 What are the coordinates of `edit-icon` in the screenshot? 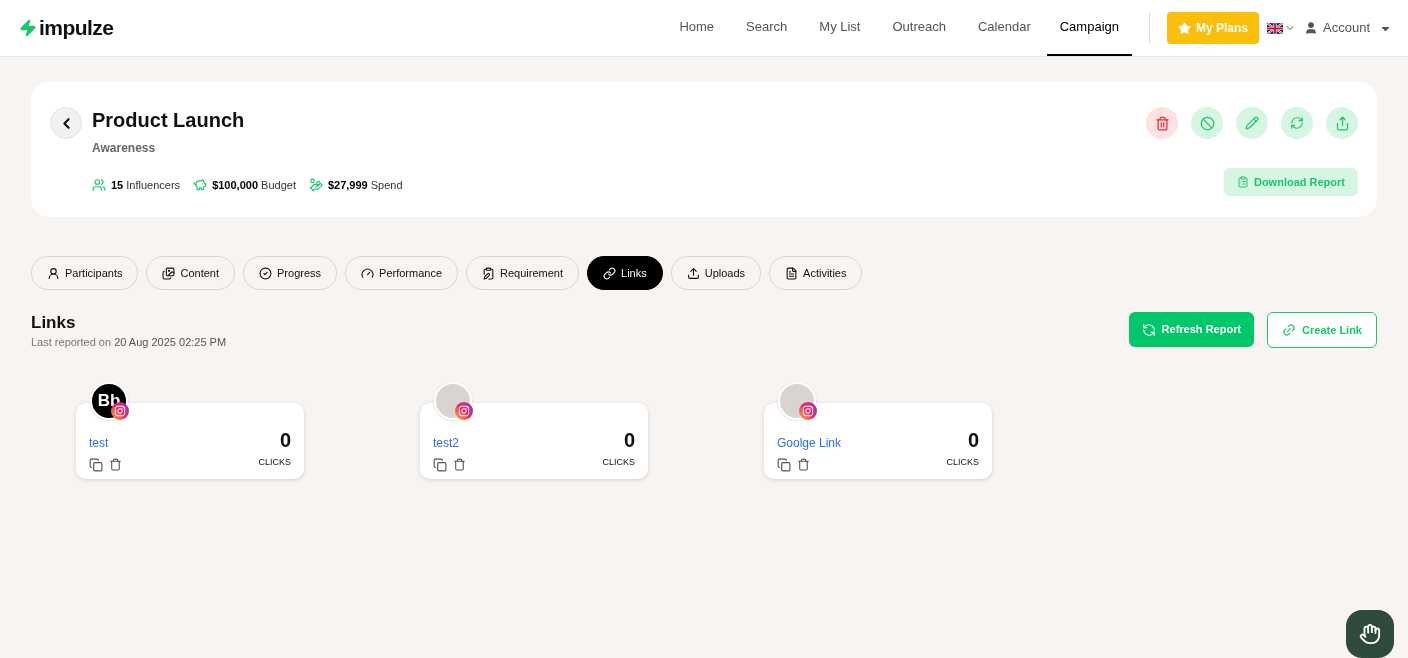 It's located at (1252, 123).